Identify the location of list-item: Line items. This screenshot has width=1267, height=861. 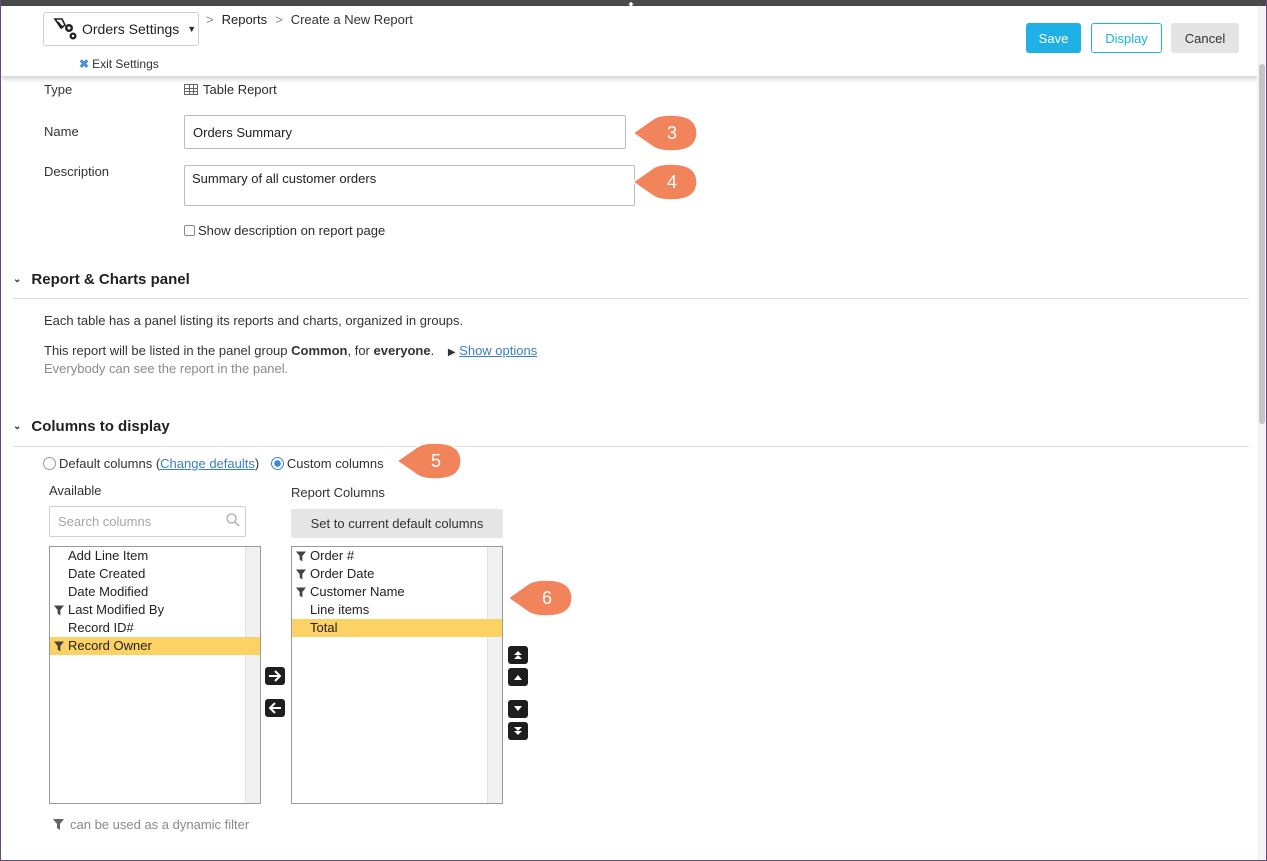
(397, 610).